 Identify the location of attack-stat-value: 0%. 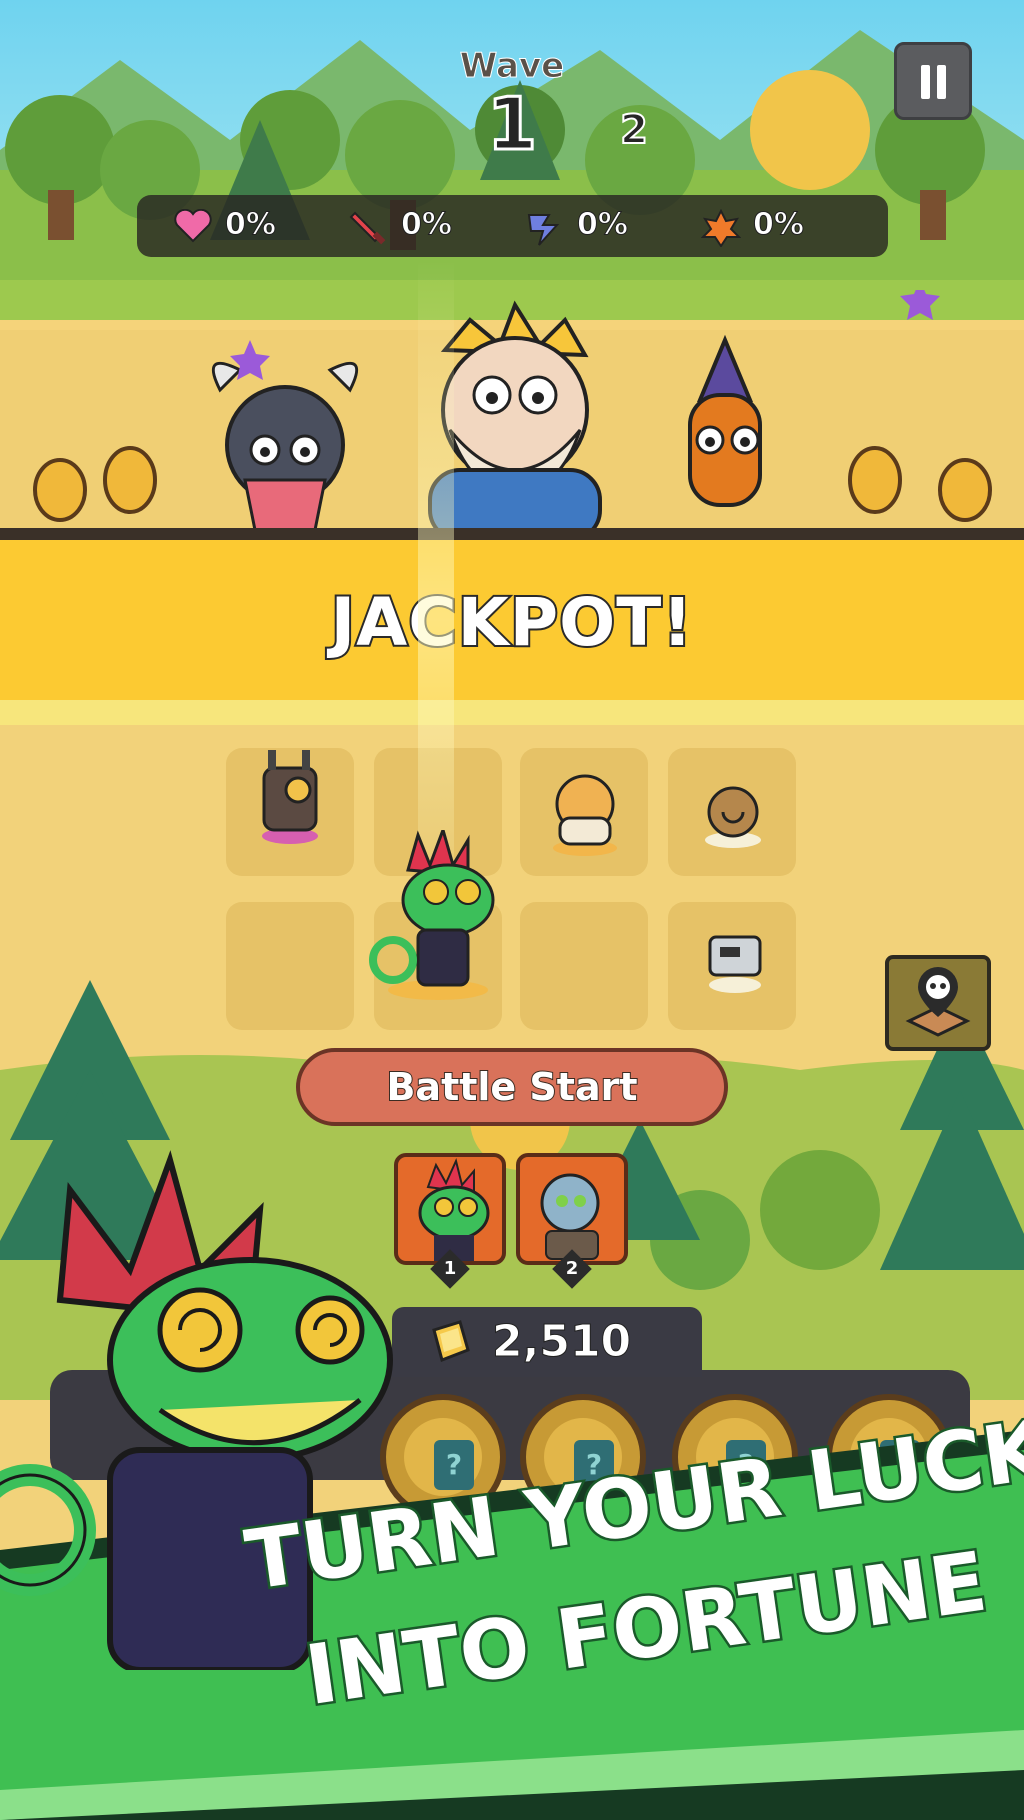
(427, 225).